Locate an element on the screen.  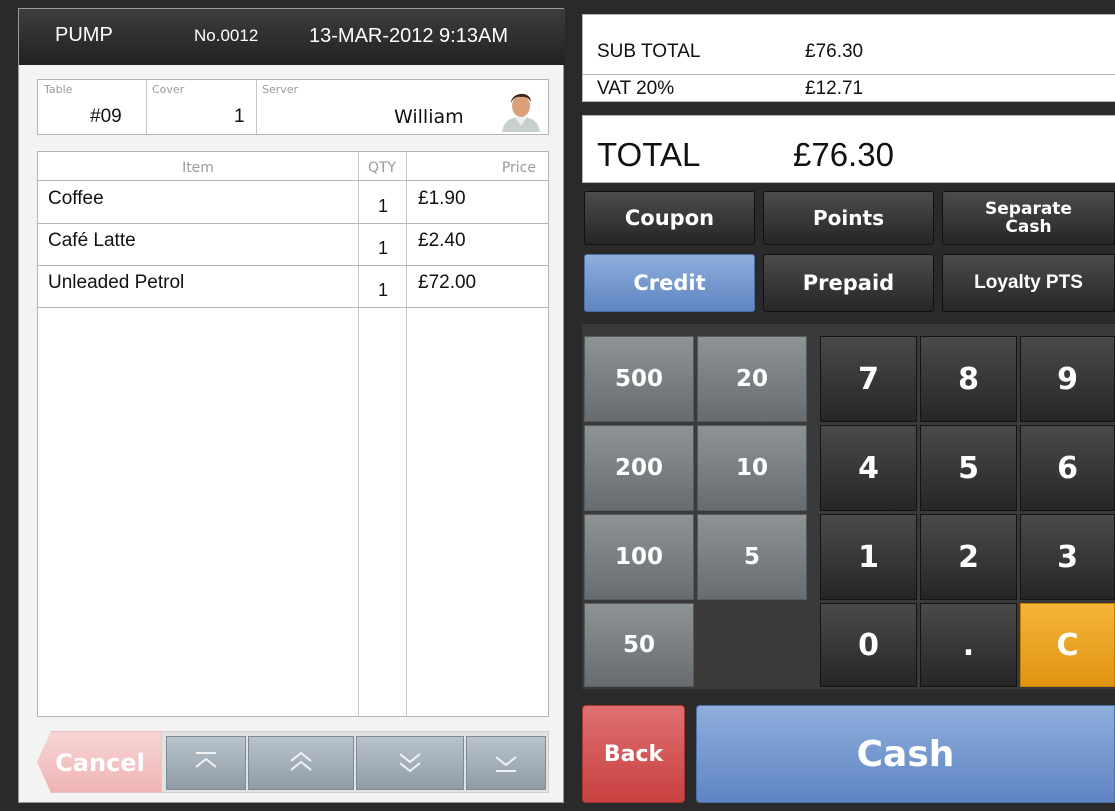
separate-cash-button: Separate Cash is located at coordinates (1028, 218).